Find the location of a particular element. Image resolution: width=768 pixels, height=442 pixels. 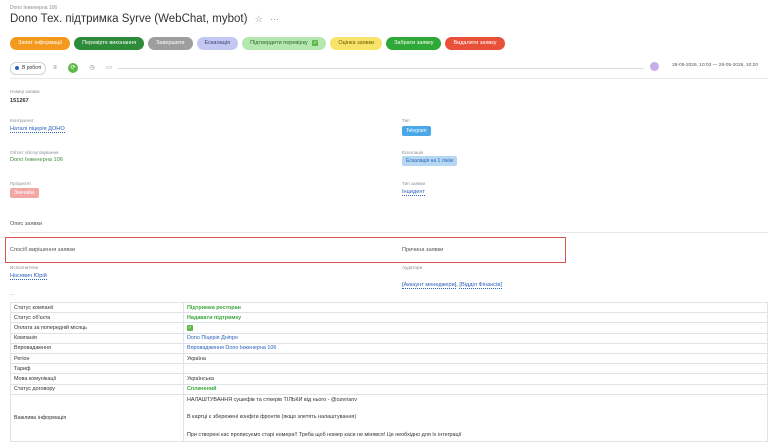

section-divider is located at coordinates (389, 78).